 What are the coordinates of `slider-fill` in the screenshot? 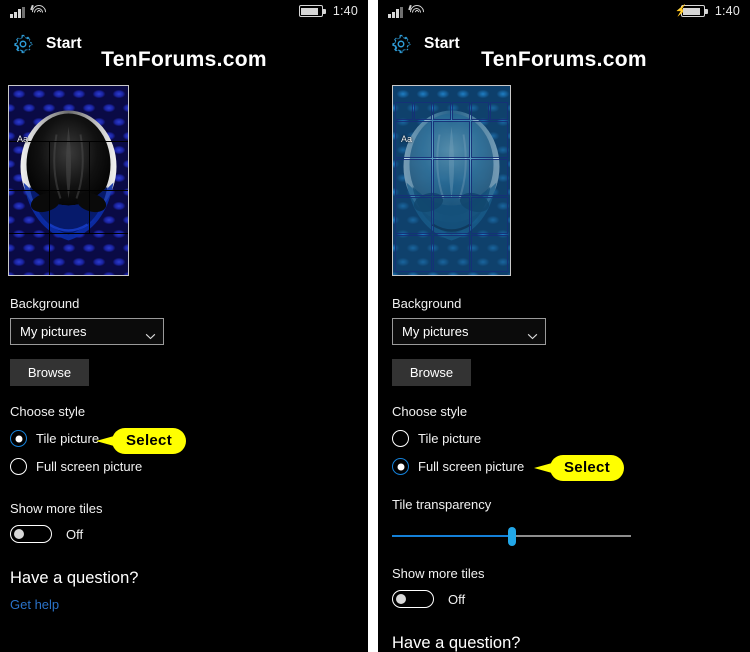 It's located at (452, 536).